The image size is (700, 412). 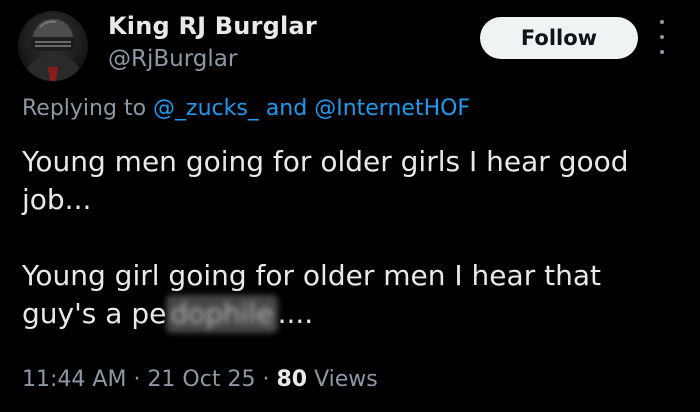 I want to click on follow-button-label: Follow, so click(x=559, y=38).